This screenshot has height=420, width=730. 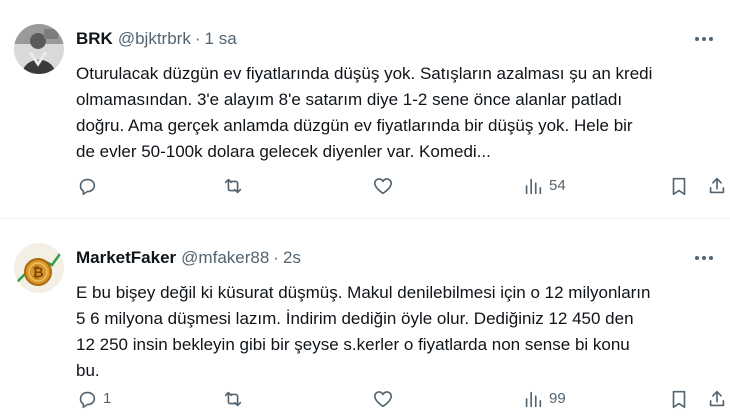 What do you see at coordinates (396, 39) in the screenshot?
I see `tweet-header: BRK @bjktrbrk · 1 sa` at bounding box center [396, 39].